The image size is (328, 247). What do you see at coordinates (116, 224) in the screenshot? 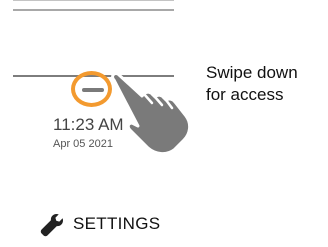
I see `settings-label: SETTINGS` at bounding box center [116, 224].